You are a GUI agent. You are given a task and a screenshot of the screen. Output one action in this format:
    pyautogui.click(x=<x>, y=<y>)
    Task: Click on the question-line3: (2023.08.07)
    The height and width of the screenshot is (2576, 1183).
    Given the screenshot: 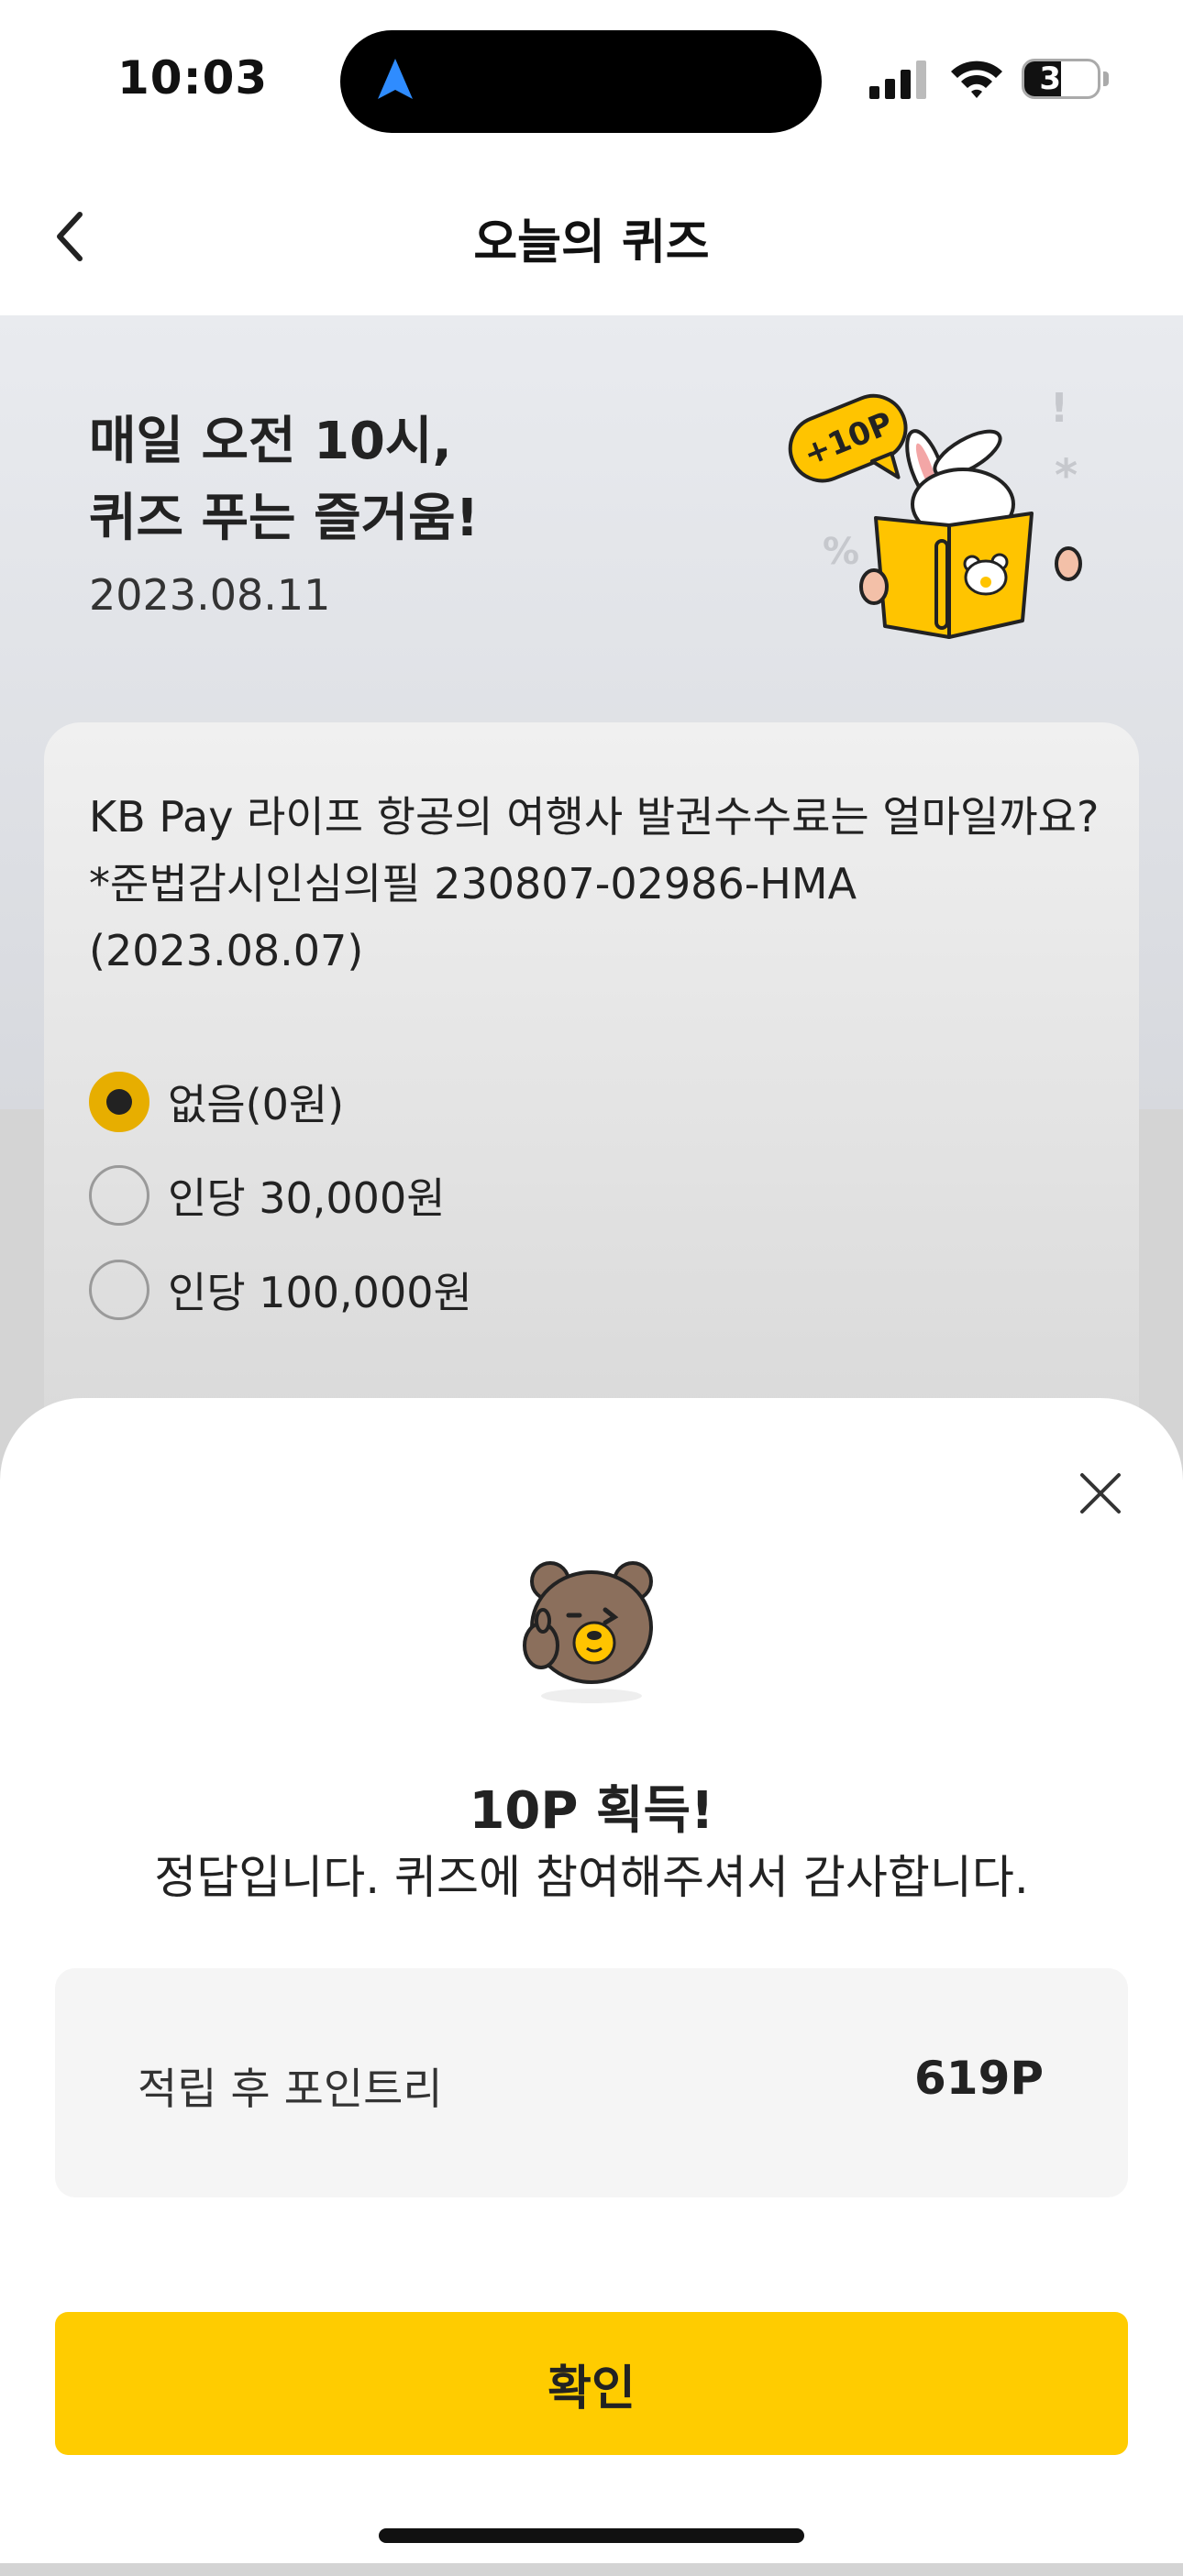 What is the action you would take?
    pyautogui.click(x=226, y=951)
    